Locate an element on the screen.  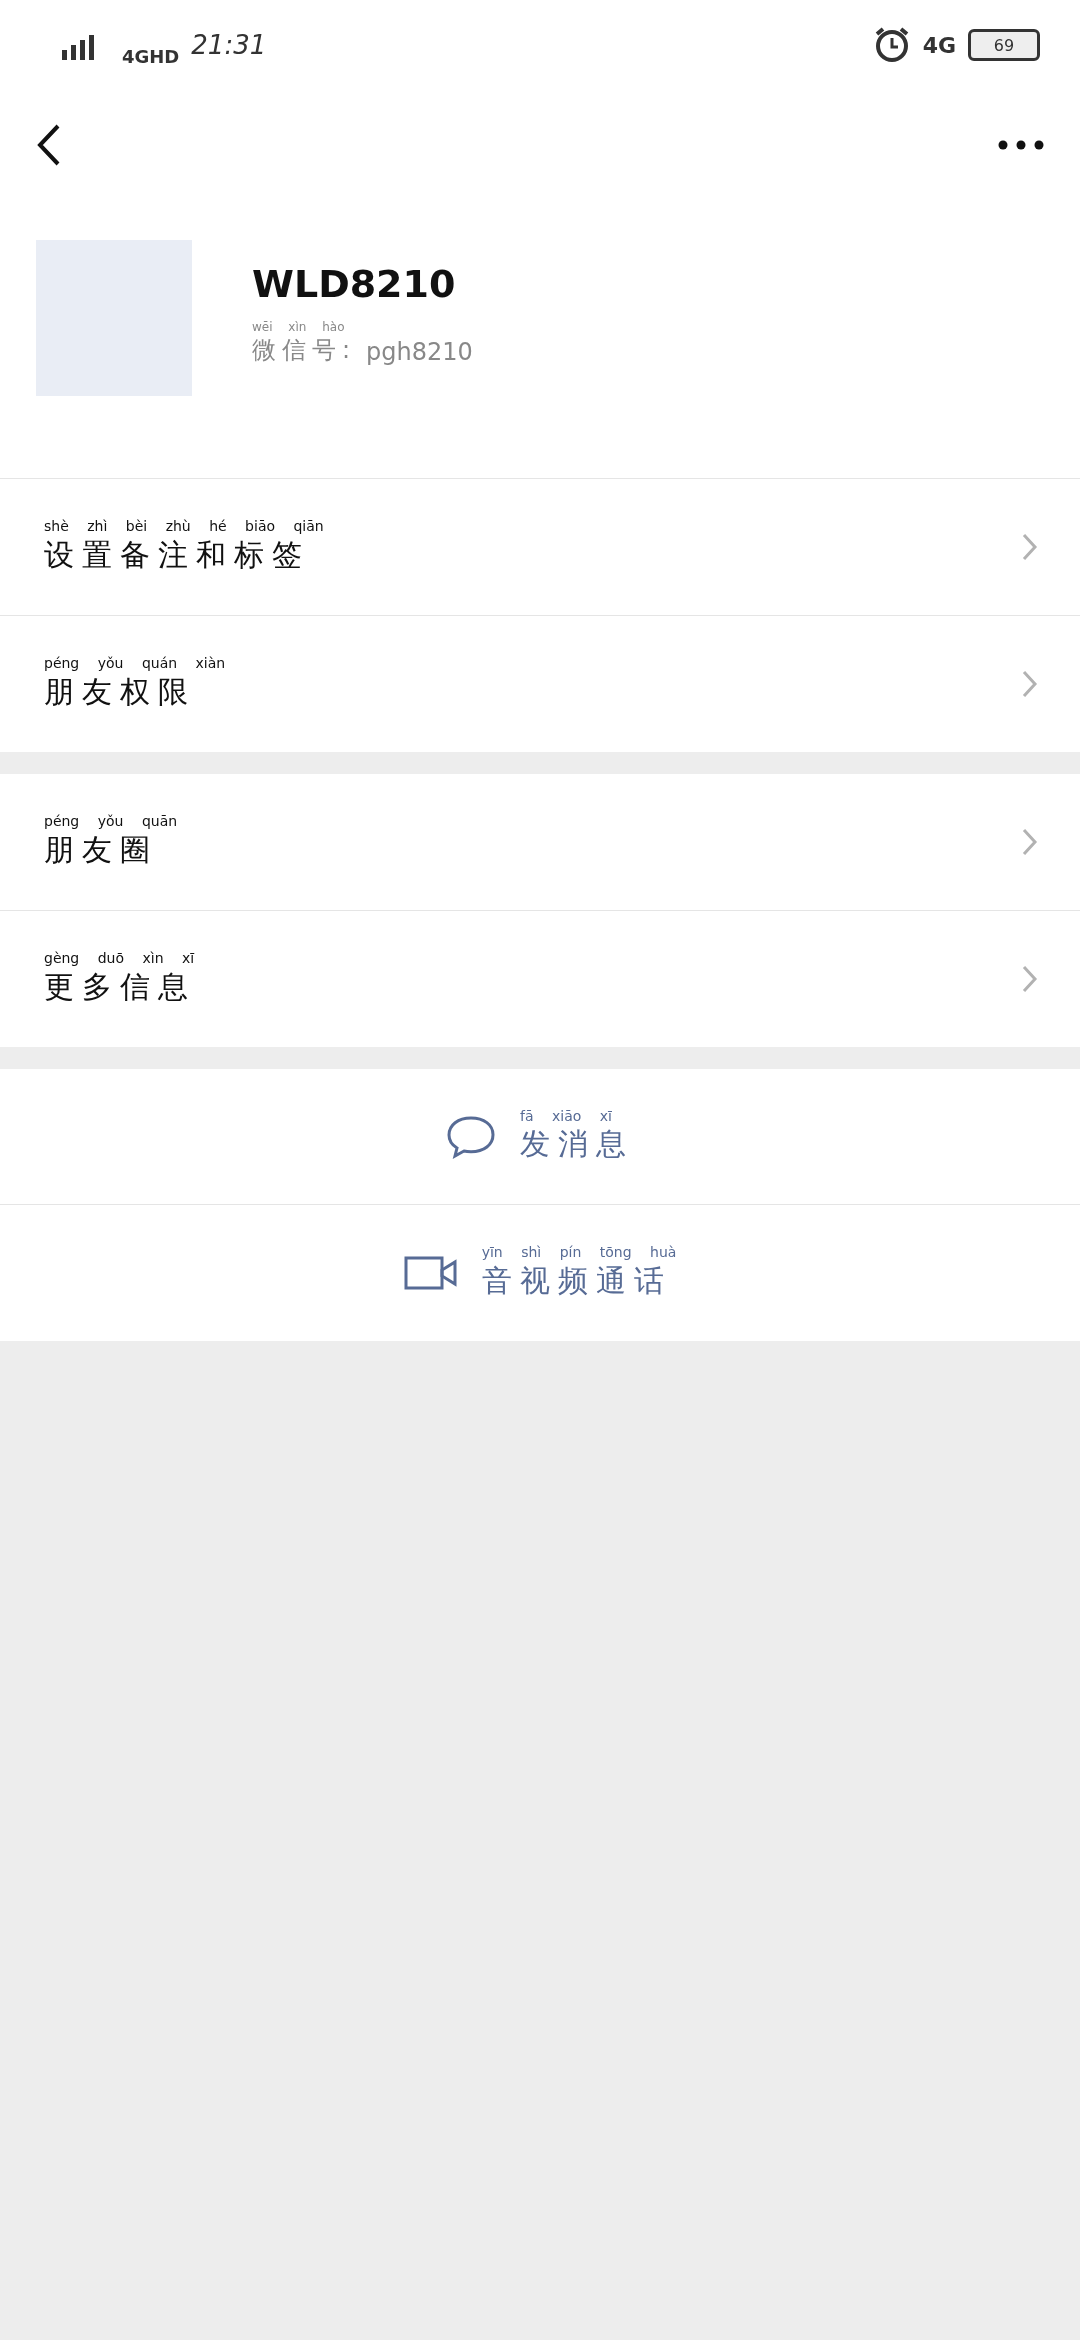
network-label: 4G is located at coordinates (939, 45).